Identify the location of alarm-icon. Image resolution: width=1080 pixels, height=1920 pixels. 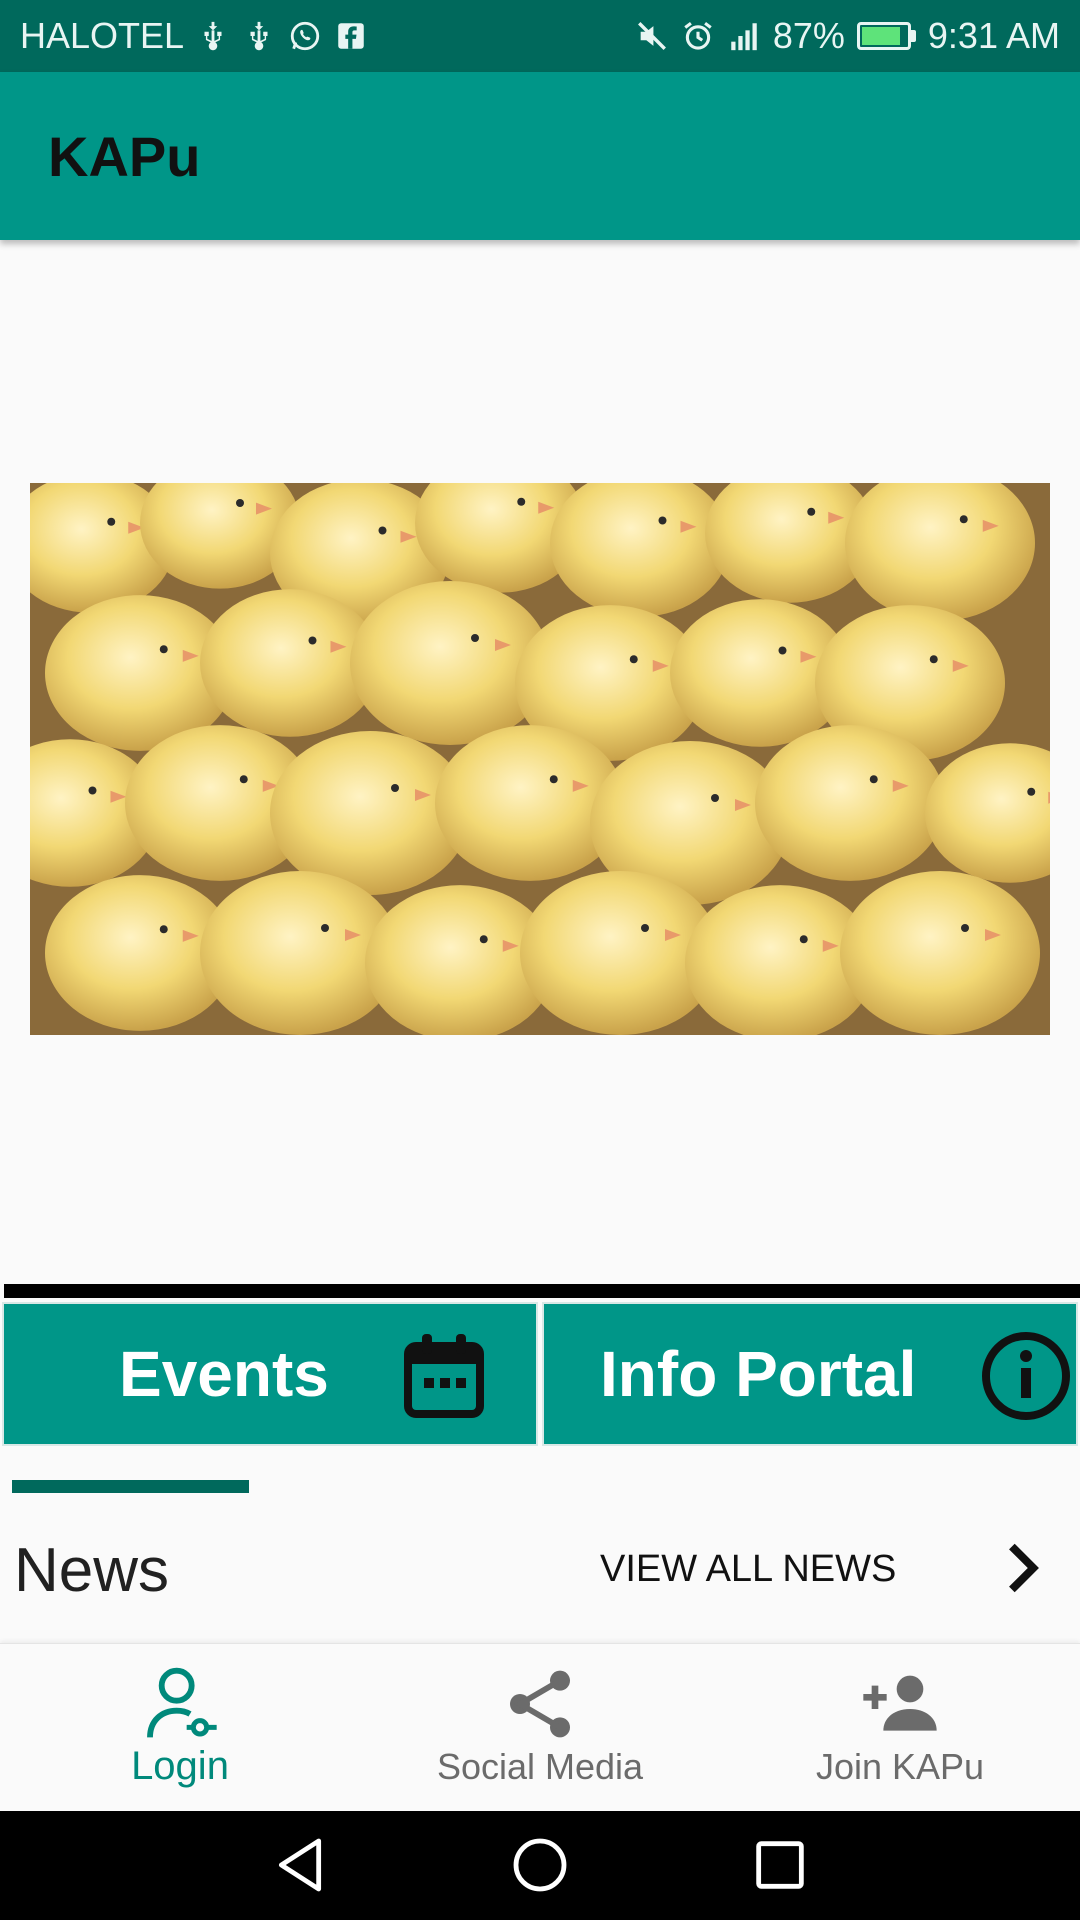
(698, 36).